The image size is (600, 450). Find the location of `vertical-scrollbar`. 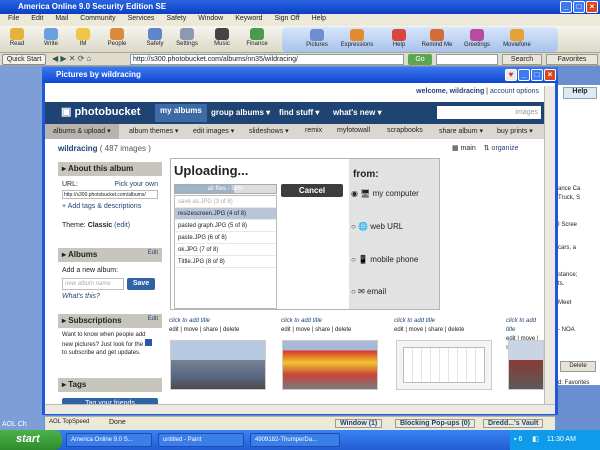

vertical-scrollbar is located at coordinates (549, 245).